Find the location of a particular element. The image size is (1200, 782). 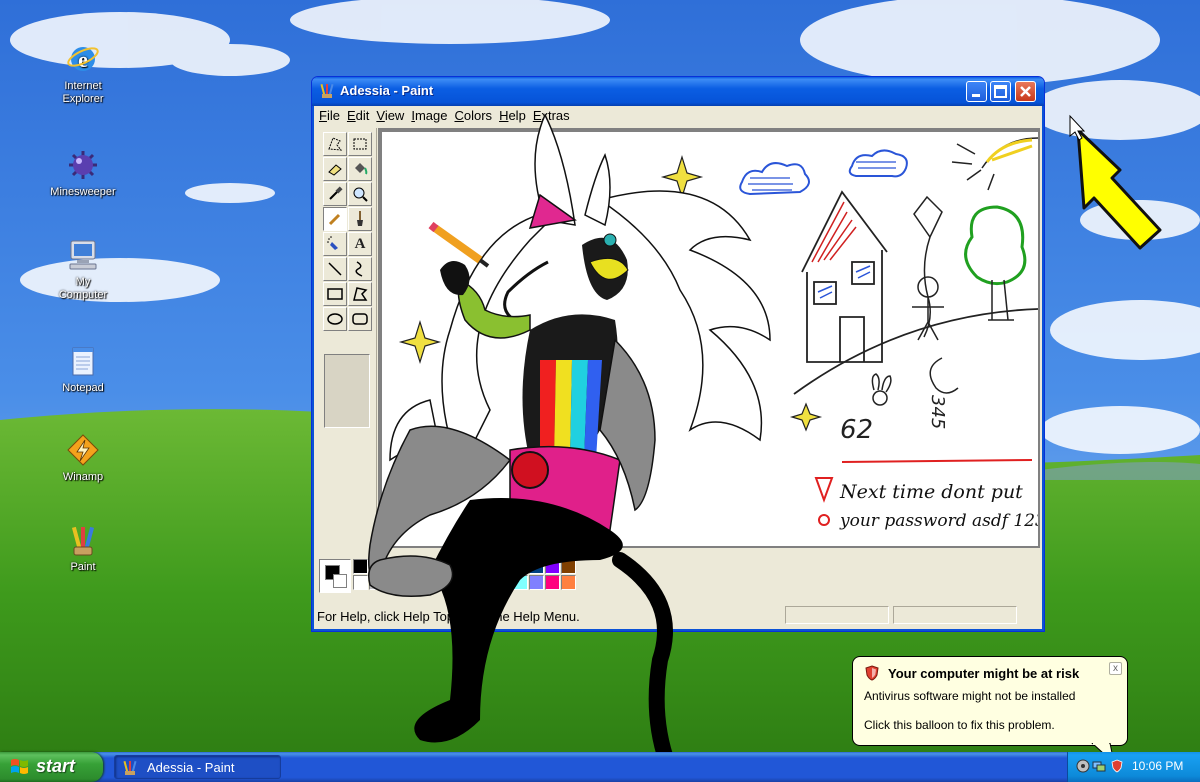

tool-magnifier is located at coordinates (360, 194).